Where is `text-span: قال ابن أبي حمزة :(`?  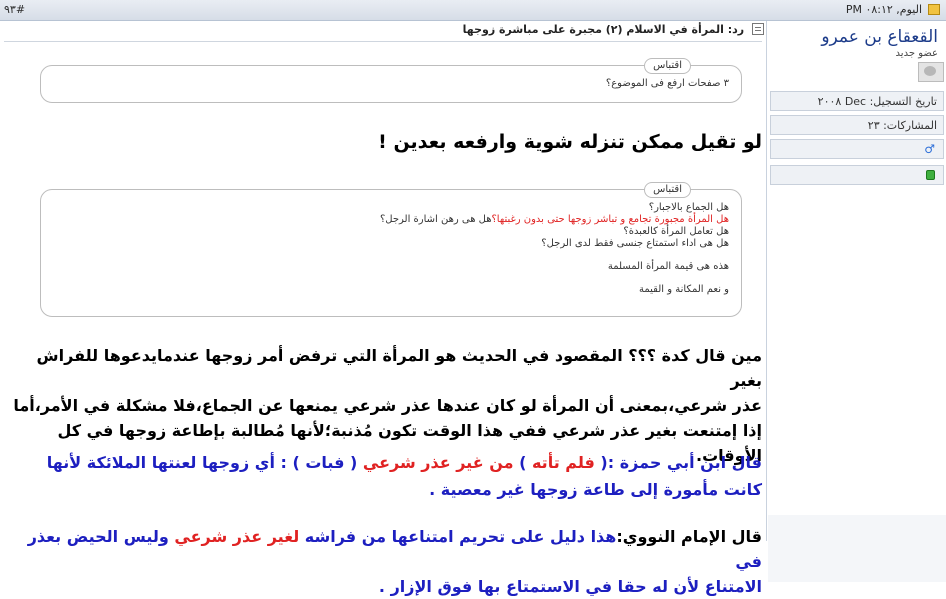 text-span: قال ابن أبي حمزة :( is located at coordinates (681, 462).